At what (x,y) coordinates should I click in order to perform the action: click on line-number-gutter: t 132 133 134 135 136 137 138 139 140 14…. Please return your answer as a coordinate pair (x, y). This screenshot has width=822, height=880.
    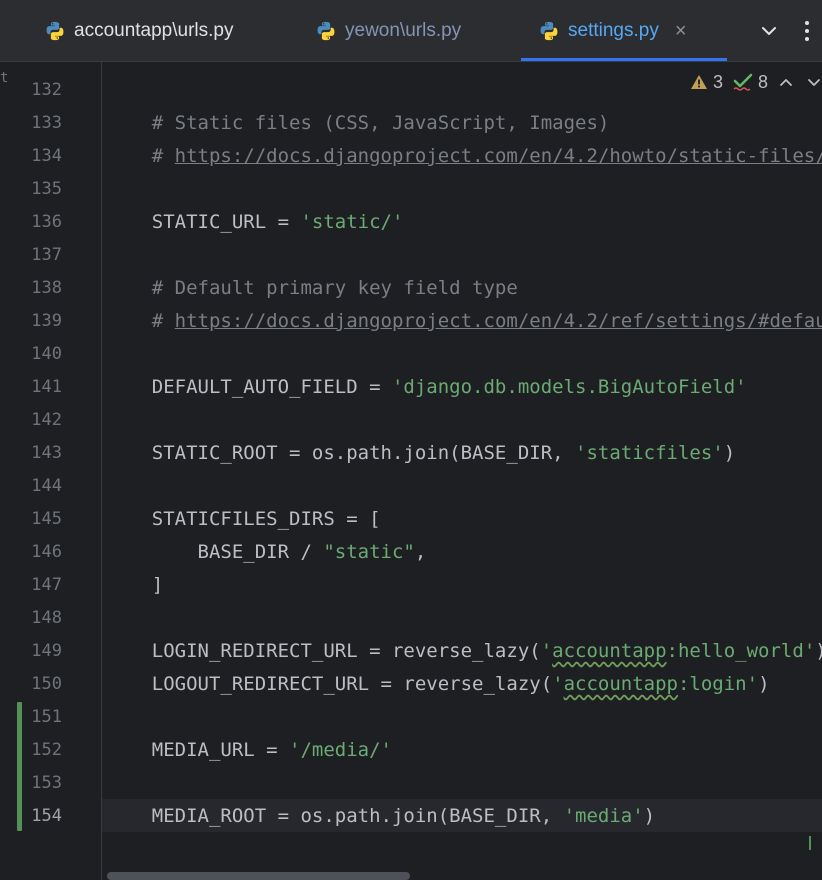
    Looking at the image, I should click on (51, 471).